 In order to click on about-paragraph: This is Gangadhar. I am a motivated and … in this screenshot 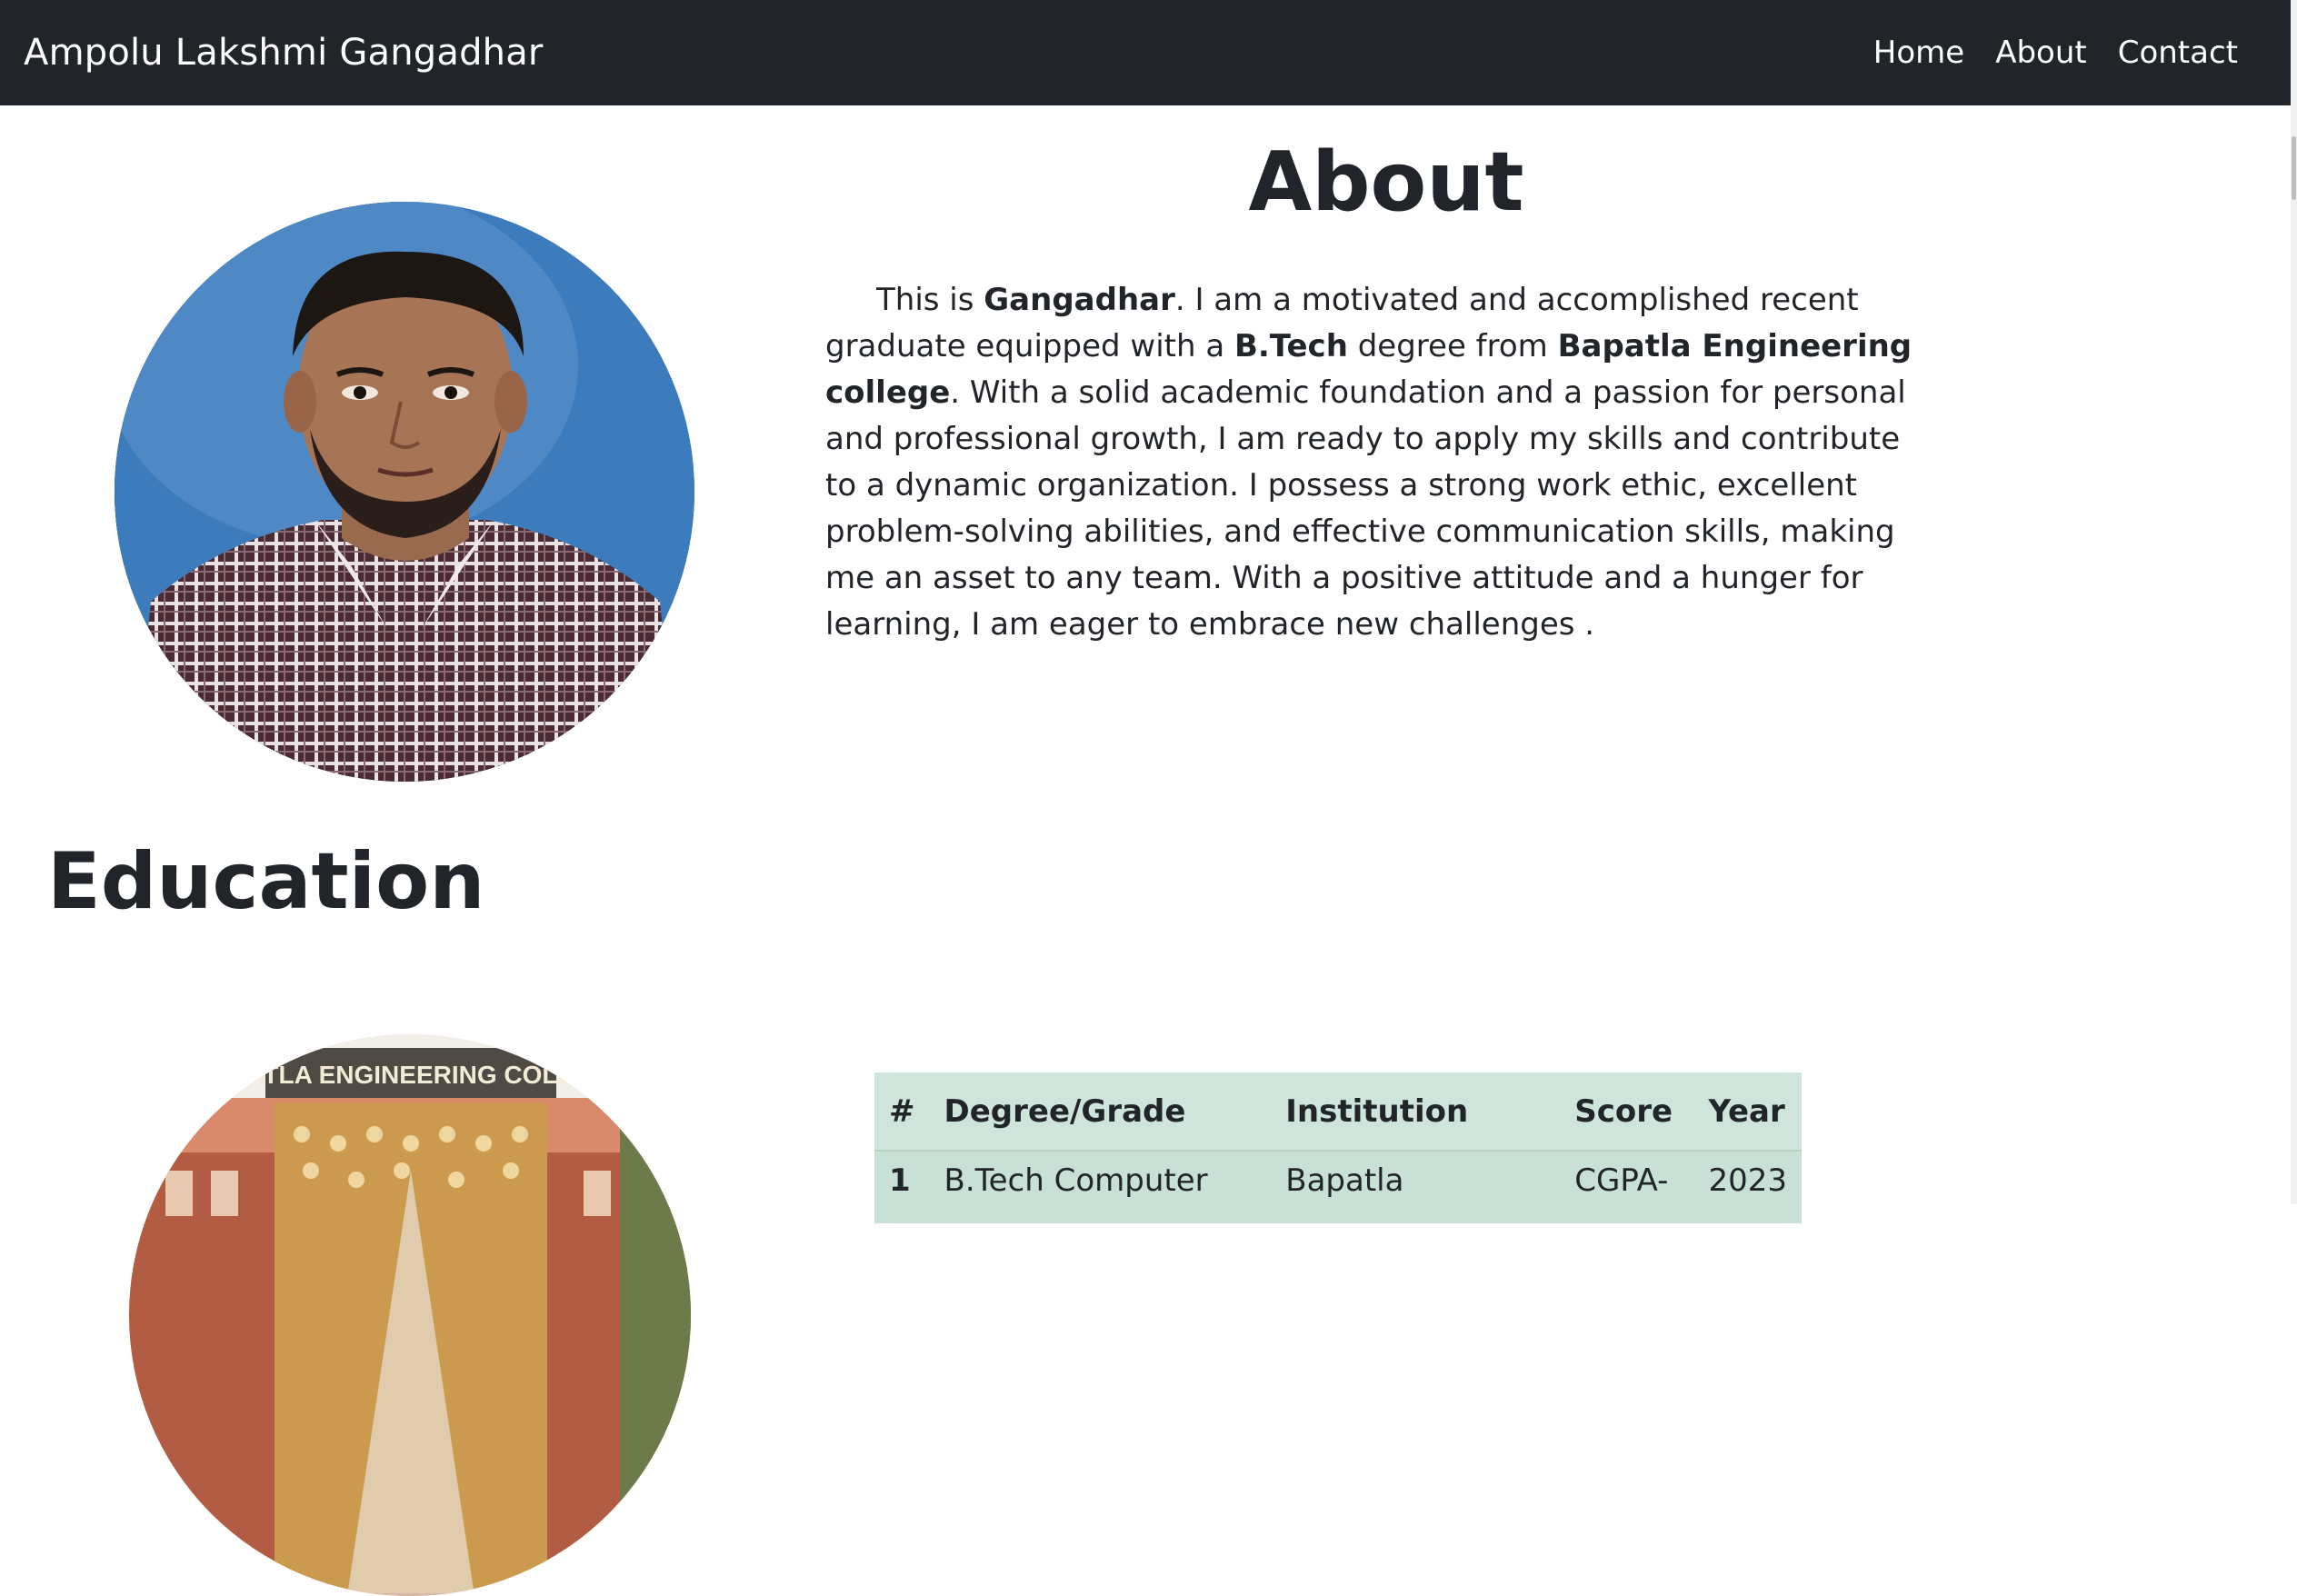, I will do `click(1375, 462)`.